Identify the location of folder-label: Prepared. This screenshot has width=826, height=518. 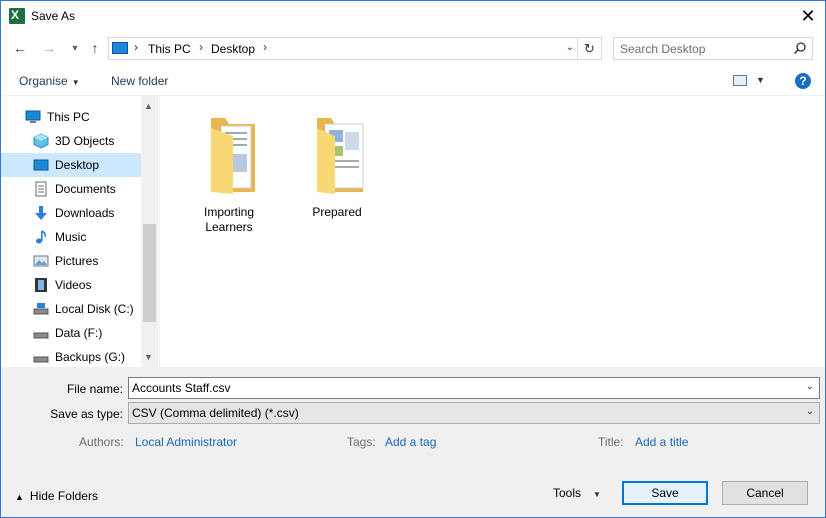
(337, 212).